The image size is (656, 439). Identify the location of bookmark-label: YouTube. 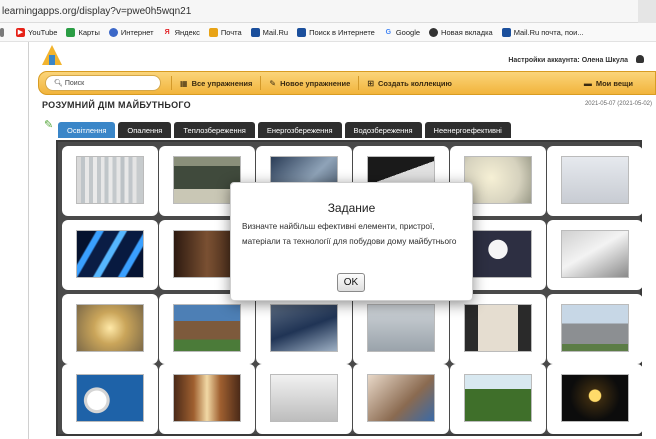
(43, 32).